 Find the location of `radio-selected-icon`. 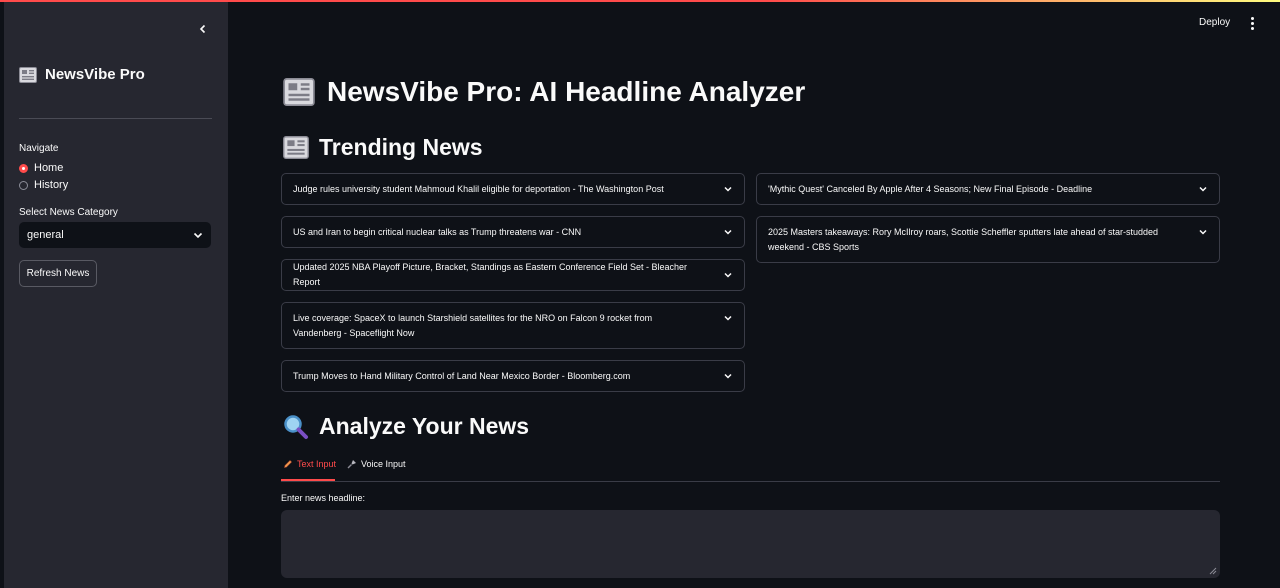

radio-selected-icon is located at coordinates (23, 168).